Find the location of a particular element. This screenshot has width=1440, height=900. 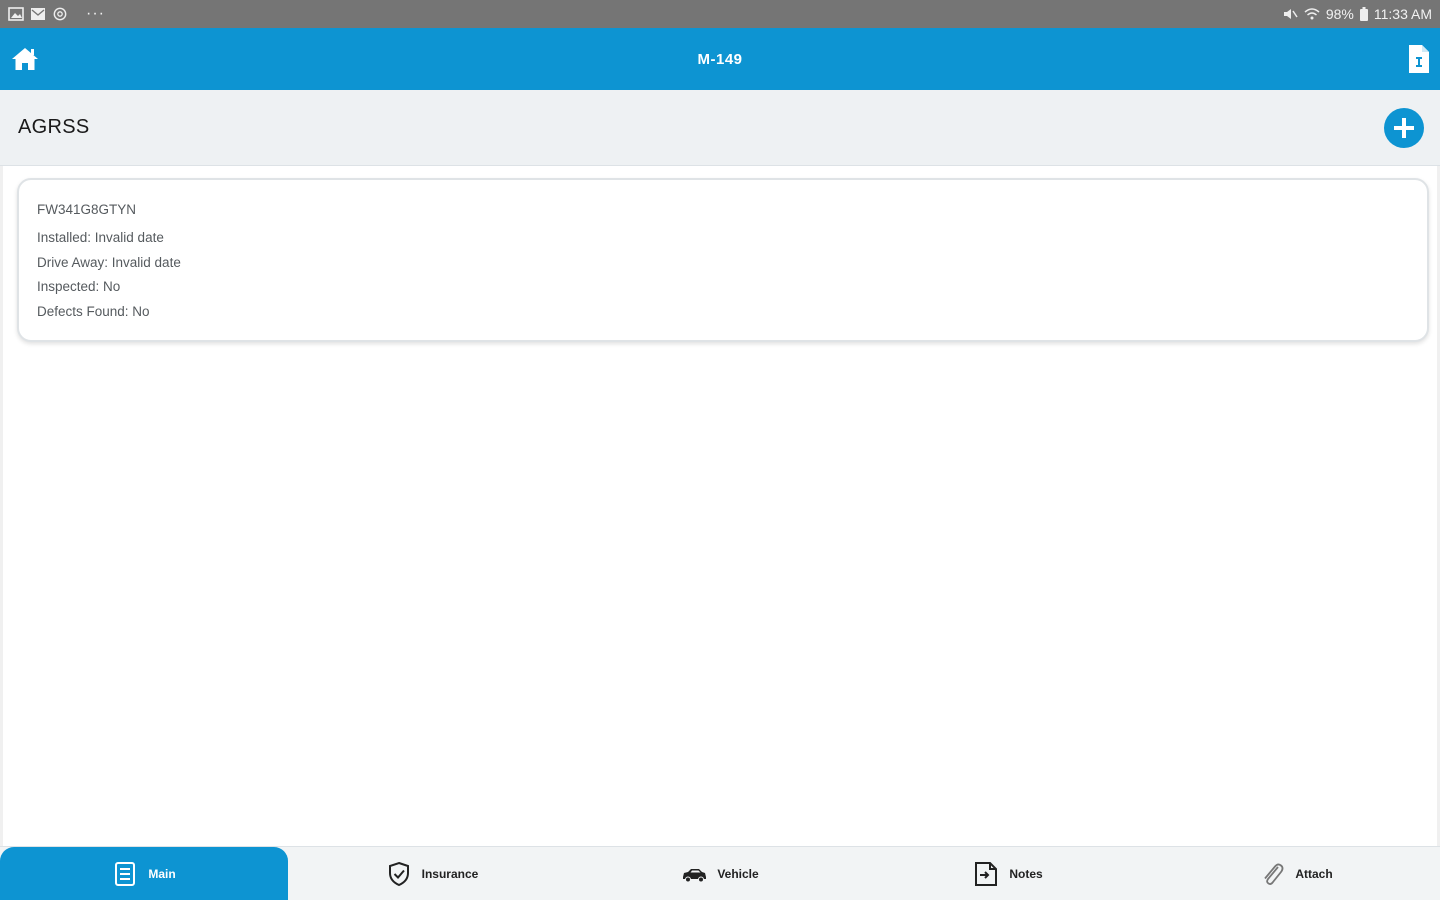

nav-label-insurance: Insurance is located at coordinates (450, 874).